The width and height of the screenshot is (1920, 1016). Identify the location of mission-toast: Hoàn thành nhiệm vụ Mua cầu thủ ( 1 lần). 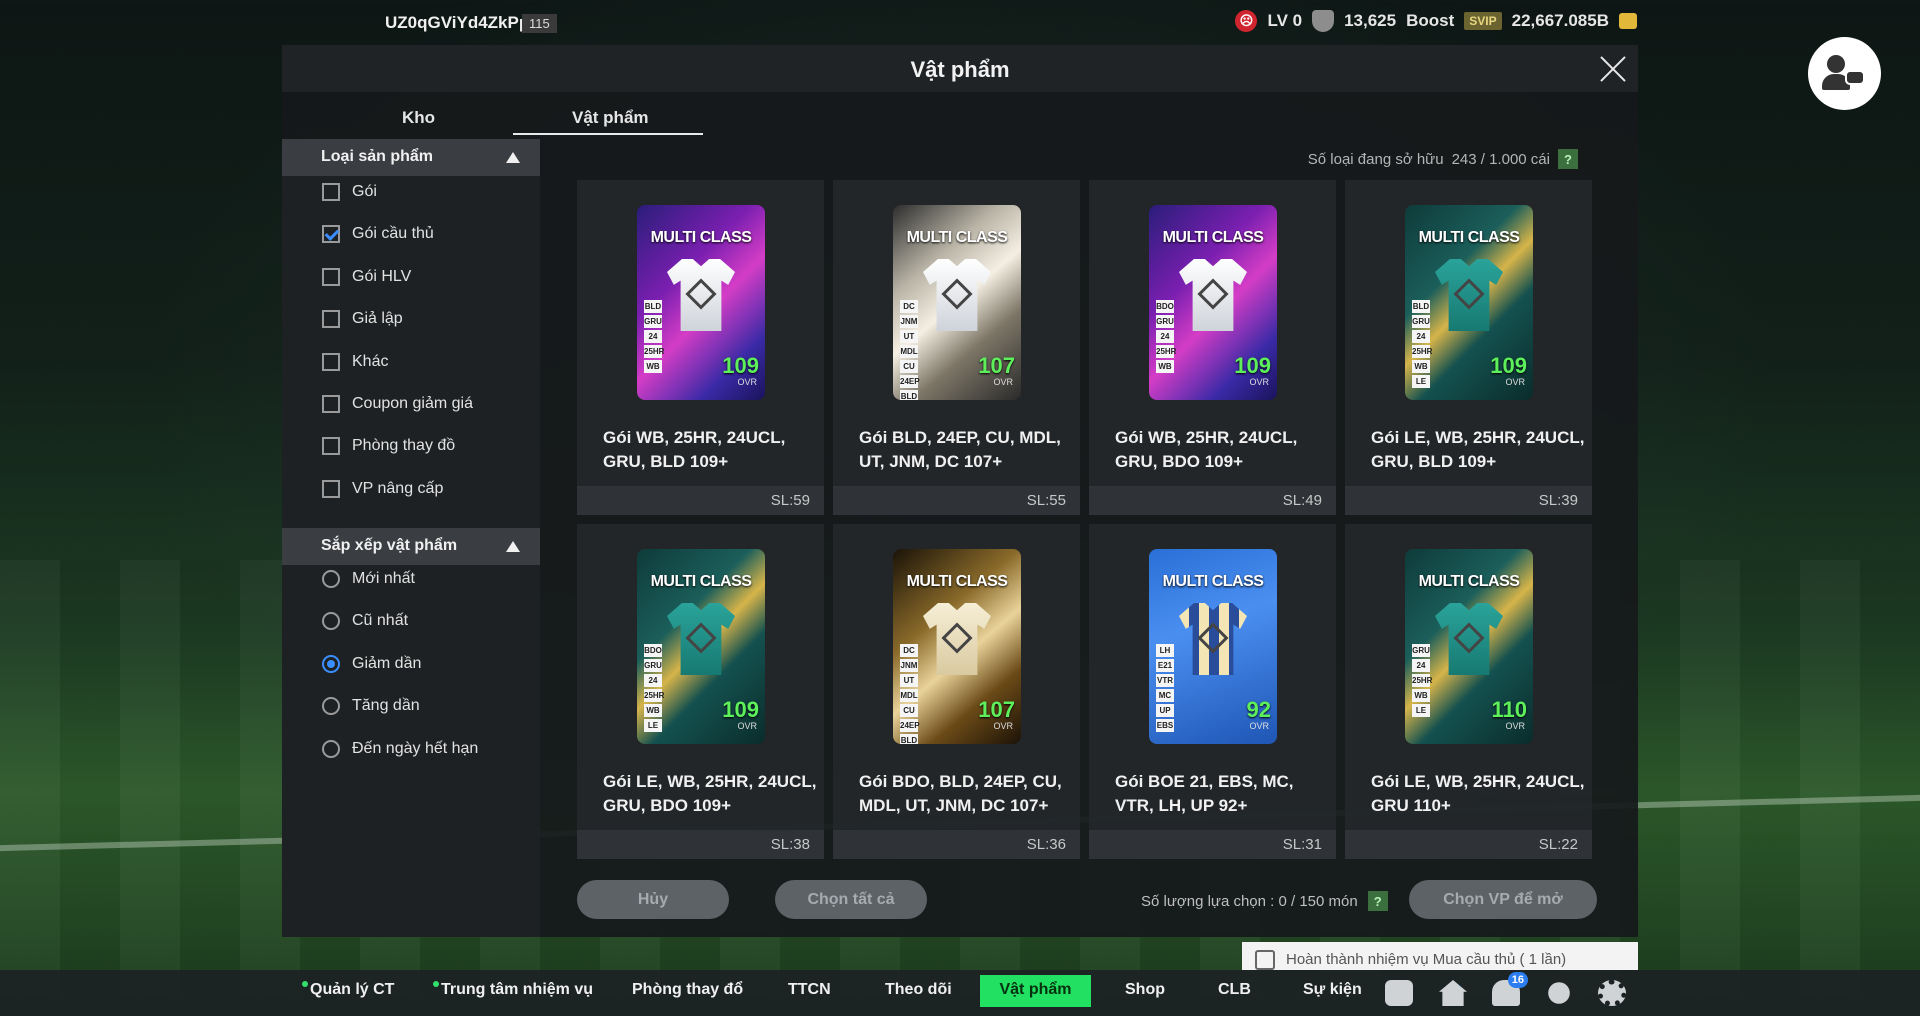
(1440, 956).